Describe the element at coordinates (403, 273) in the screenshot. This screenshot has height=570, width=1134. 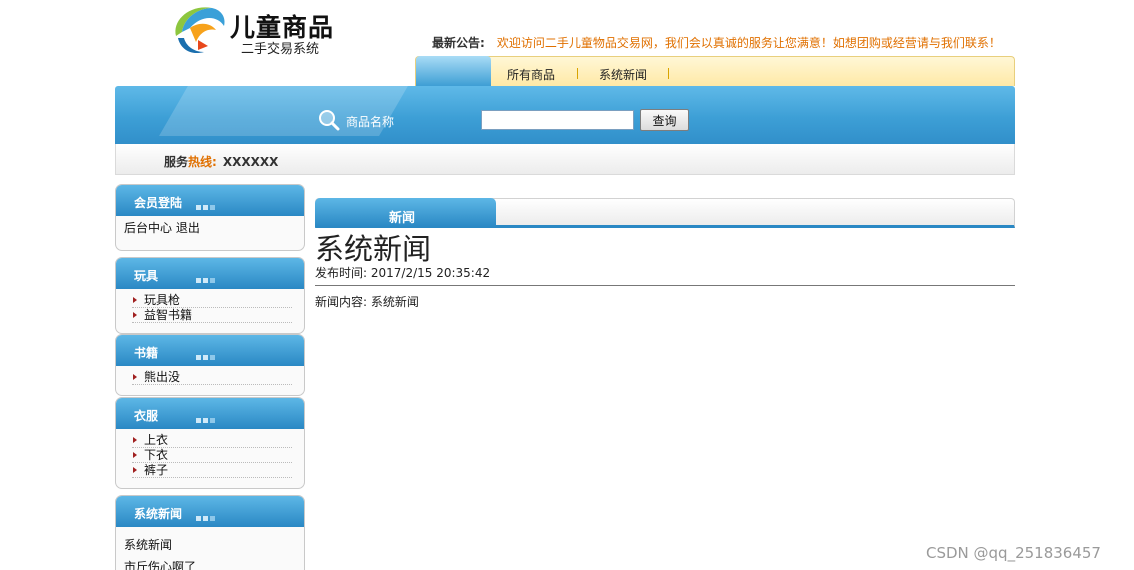
I see `news-publish-time: 发布时间: 2017/2/15 20:35:42` at that location.